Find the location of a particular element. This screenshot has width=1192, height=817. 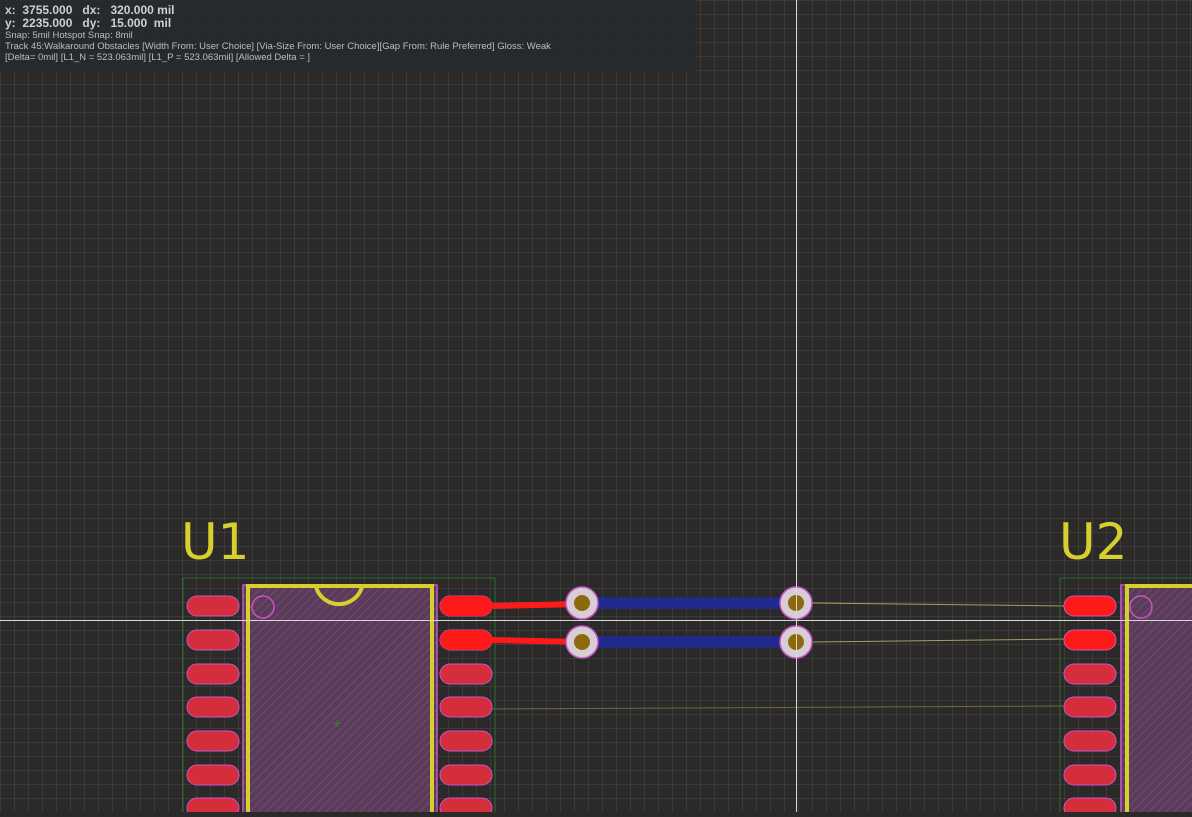

u2-designator: U2 is located at coordinates (1093, 542).